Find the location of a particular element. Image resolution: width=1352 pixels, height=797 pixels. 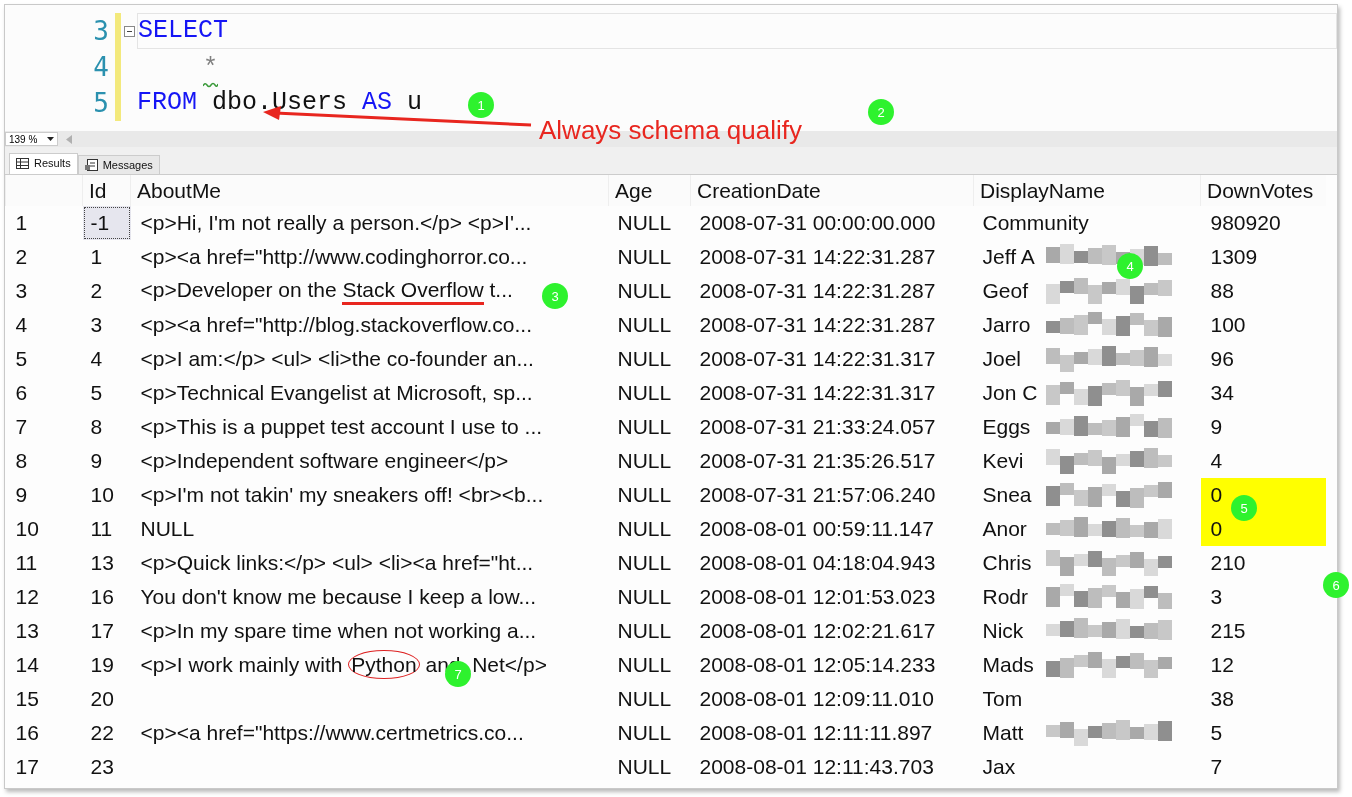

table-cell-text: 11 is located at coordinates (101, 529).